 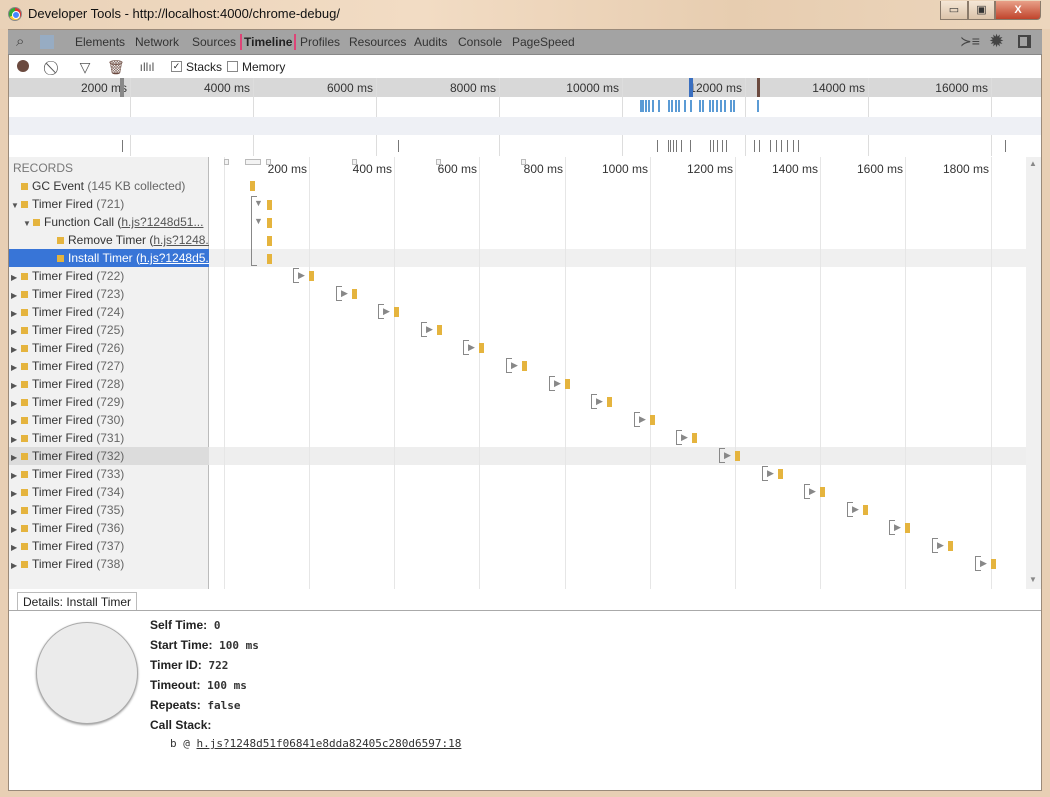 I want to click on tab-network: Network, so click(x=157, y=42).